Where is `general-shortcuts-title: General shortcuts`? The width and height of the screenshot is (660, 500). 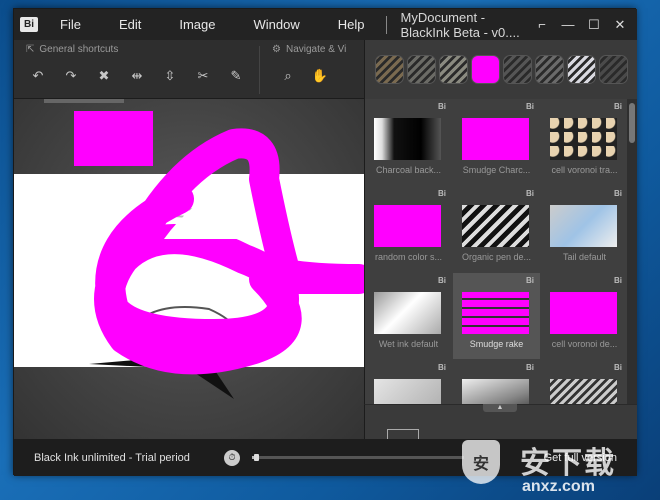 general-shortcuts-title: General shortcuts is located at coordinates (79, 49).